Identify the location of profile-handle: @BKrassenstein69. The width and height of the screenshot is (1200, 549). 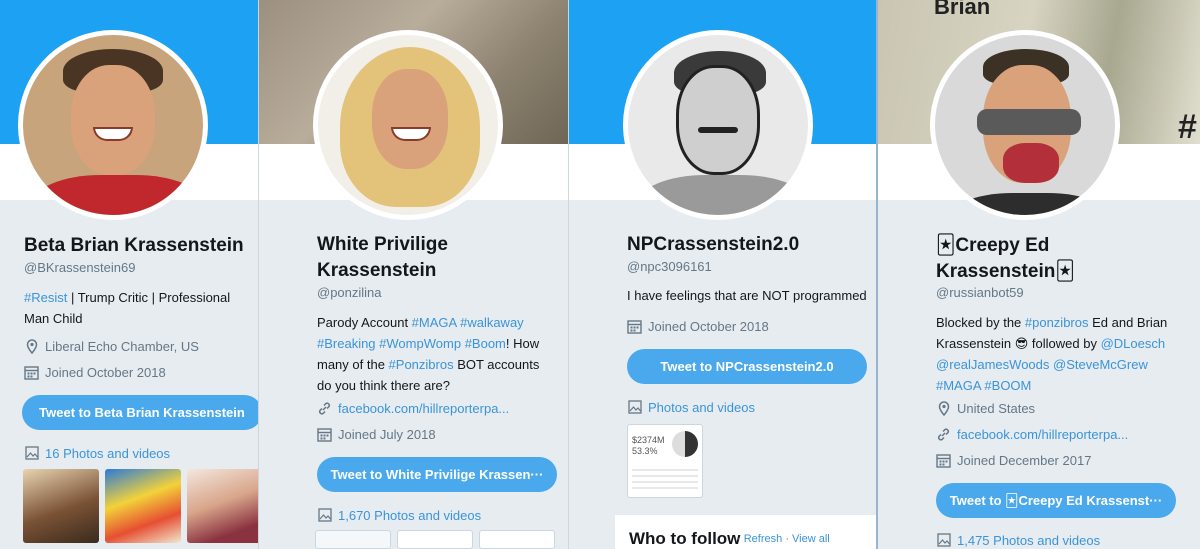
(79, 267).